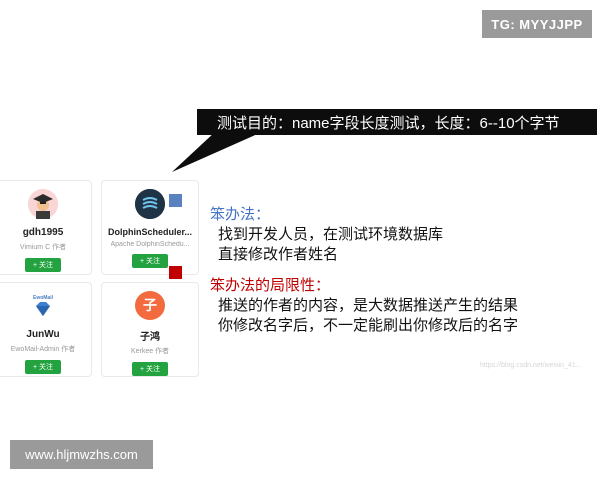 The image size is (600, 480). Describe the element at coordinates (240, 214) in the screenshot. I see `method-title: 笨办法：` at that location.